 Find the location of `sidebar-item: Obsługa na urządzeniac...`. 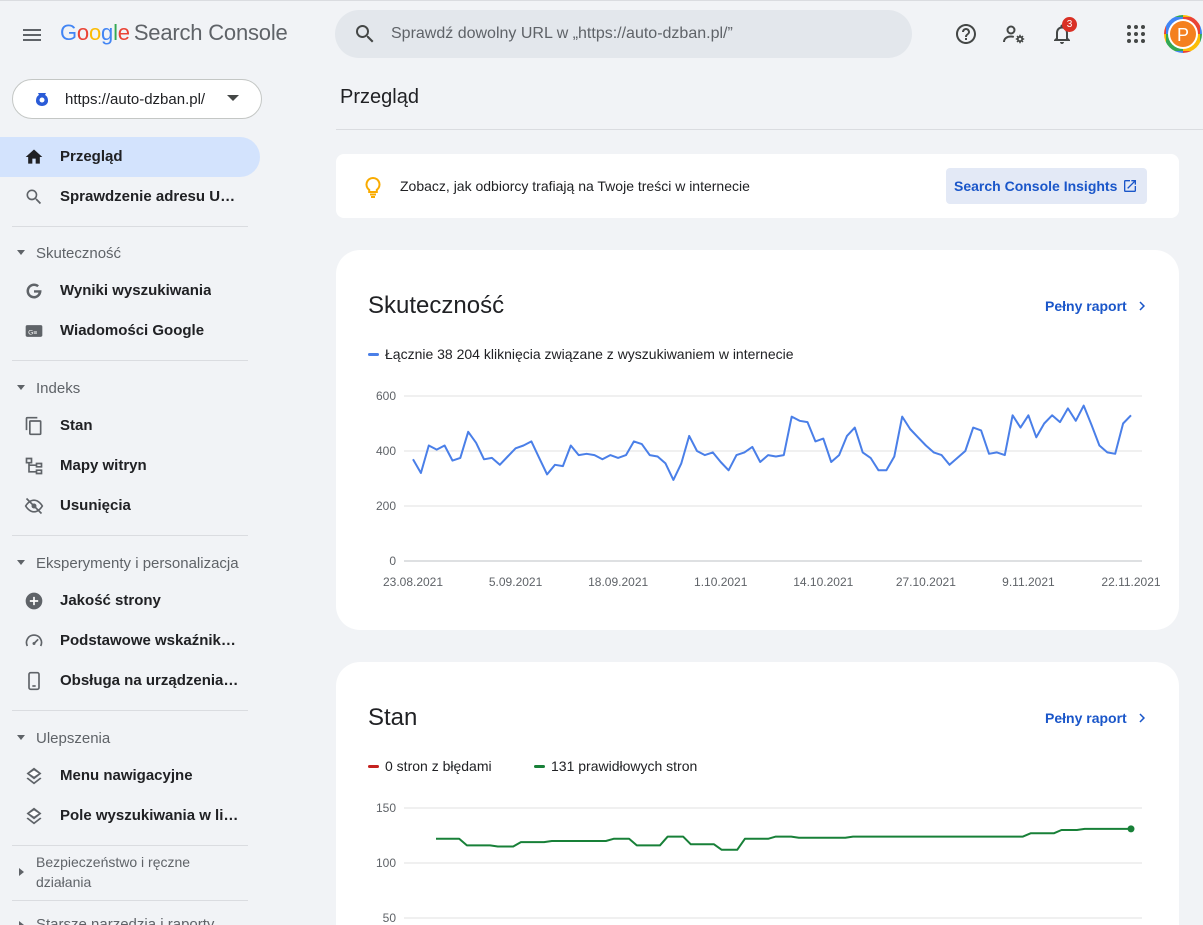

sidebar-item: Obsługa na urządzeniac... is located at coordinates (130, 681).